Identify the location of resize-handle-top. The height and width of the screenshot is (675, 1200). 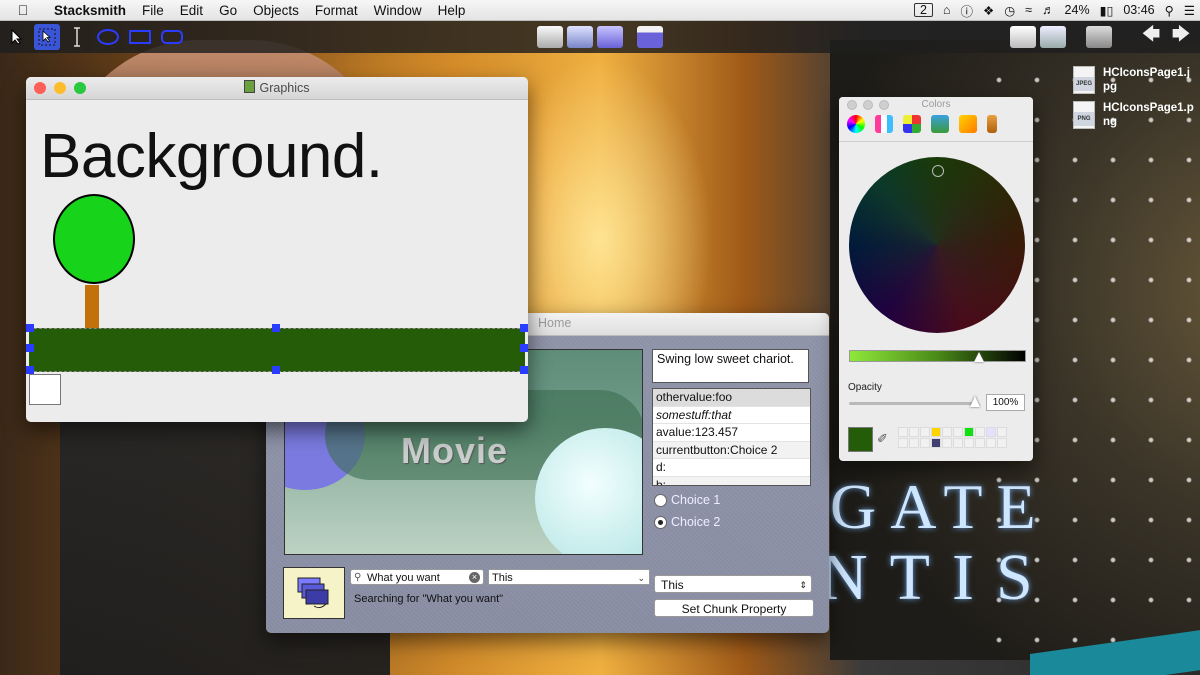
(276, 328).